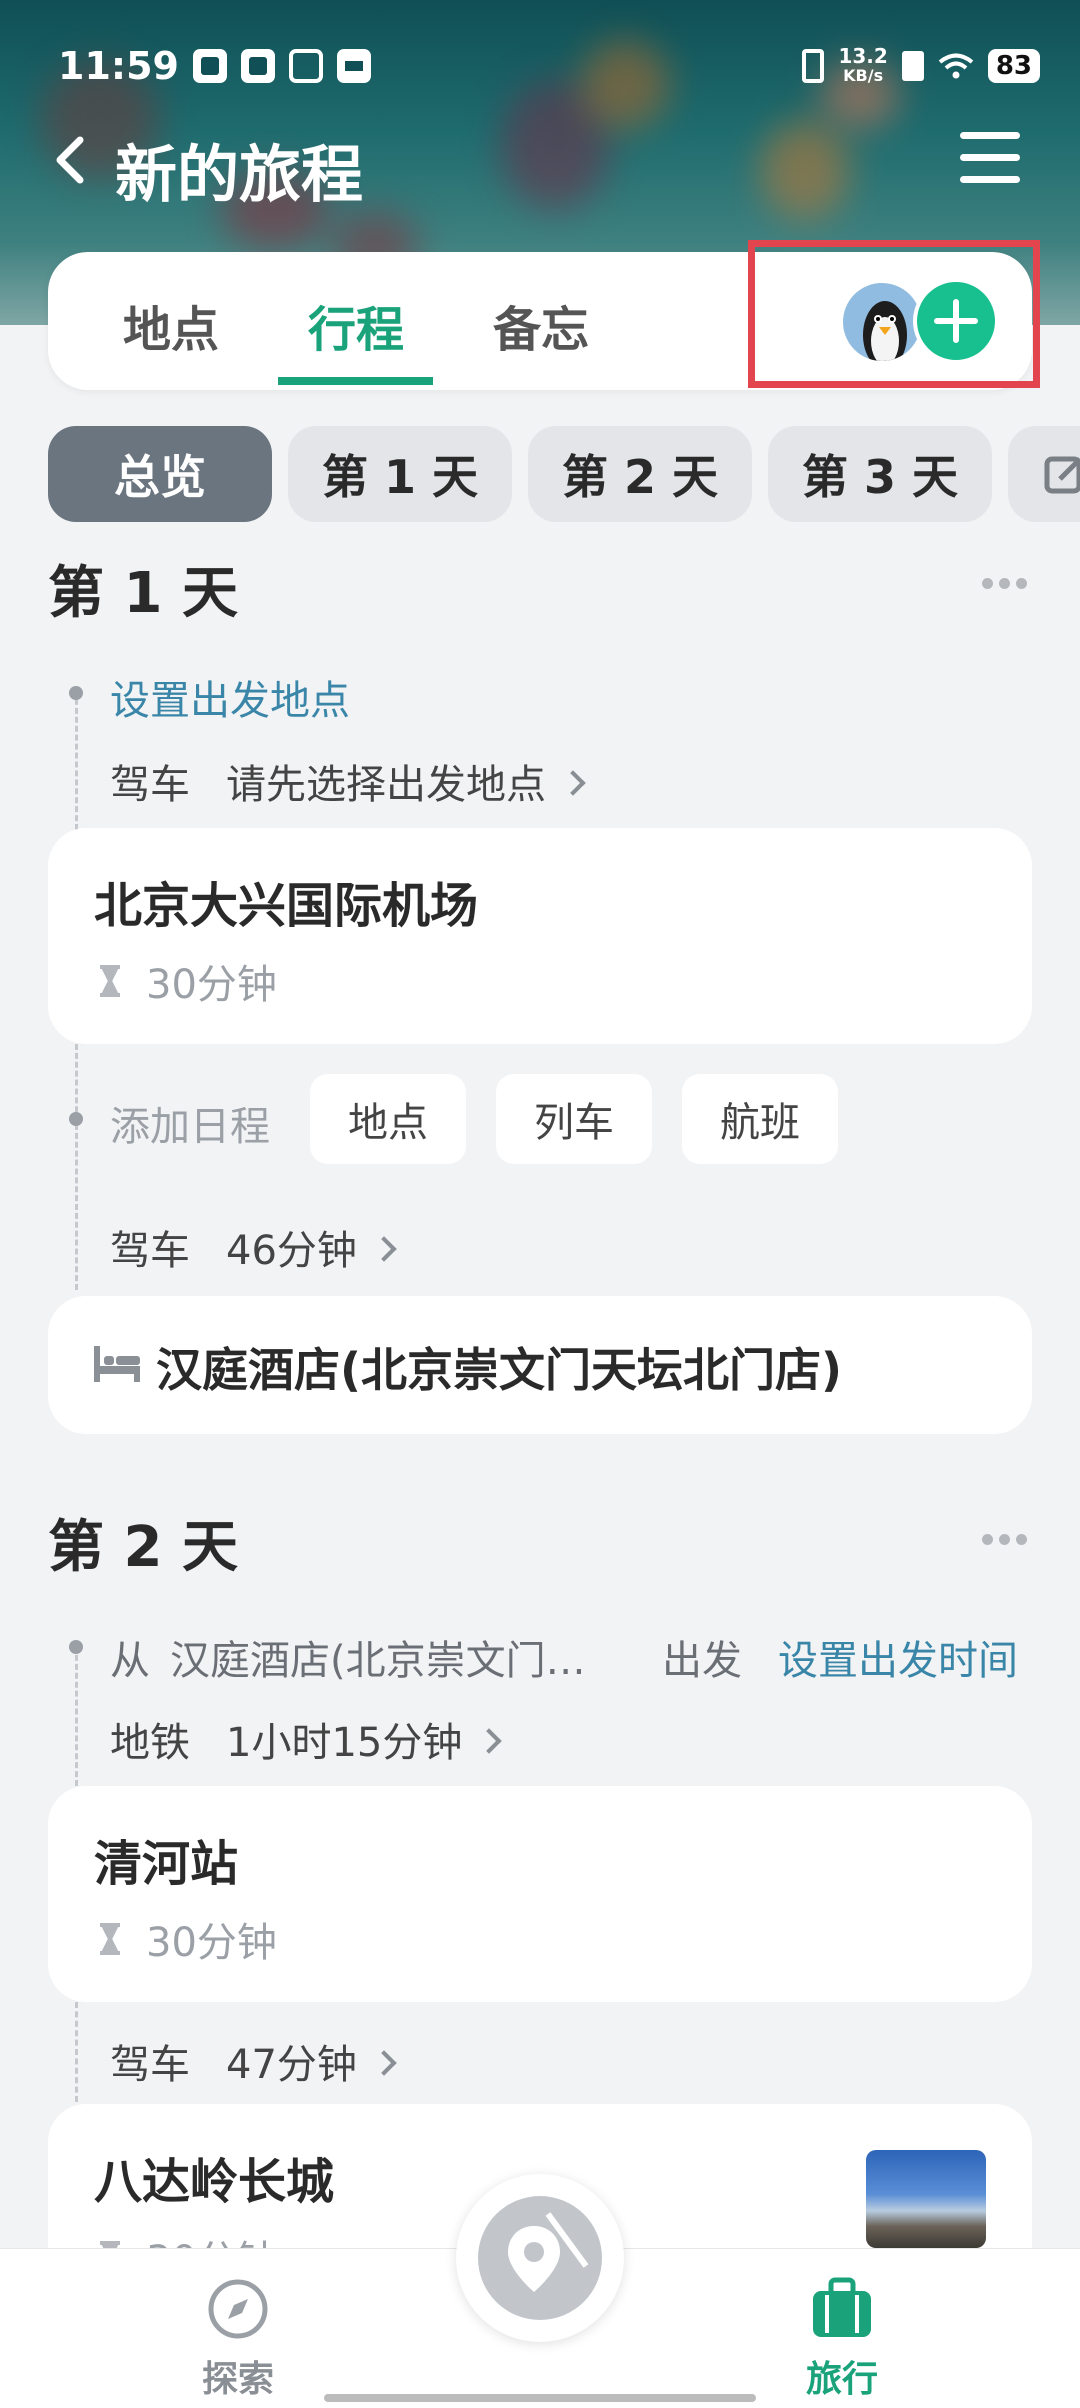 Image resolution: width=1080 pixels, height=2408 pixels. Describe the element at coordinates (386, 785) in the screenshot. I see `transport-detail: 请先选择出发地点` at that location.